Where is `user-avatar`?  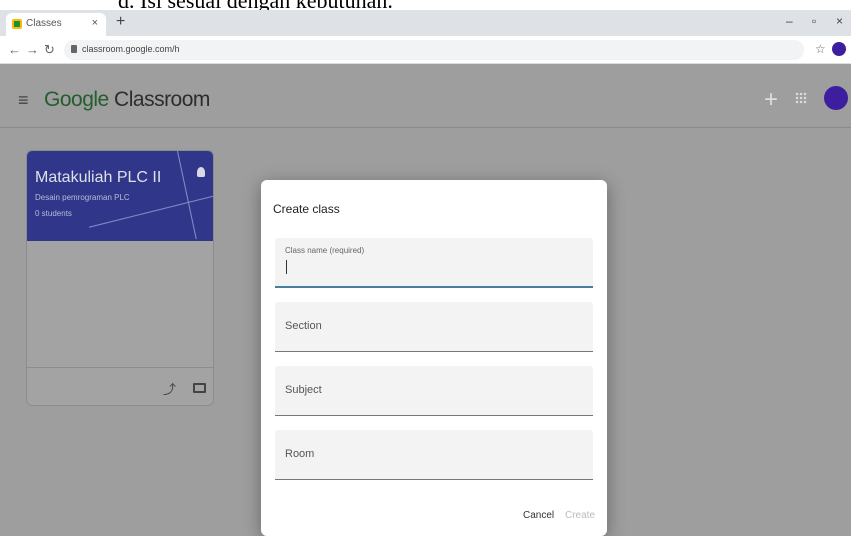
user-avatar is located at coordinates (836, 98).